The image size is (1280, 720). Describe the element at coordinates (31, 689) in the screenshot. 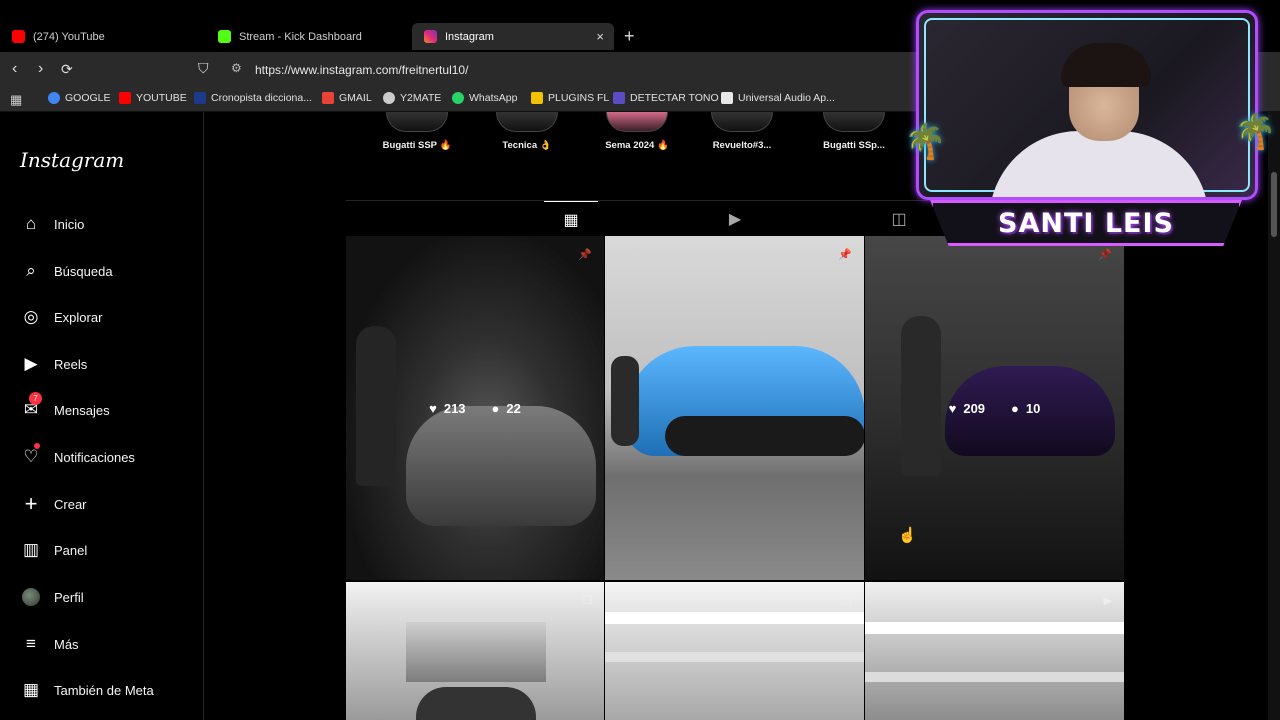

I see `meta-icon: ▦` at that location.